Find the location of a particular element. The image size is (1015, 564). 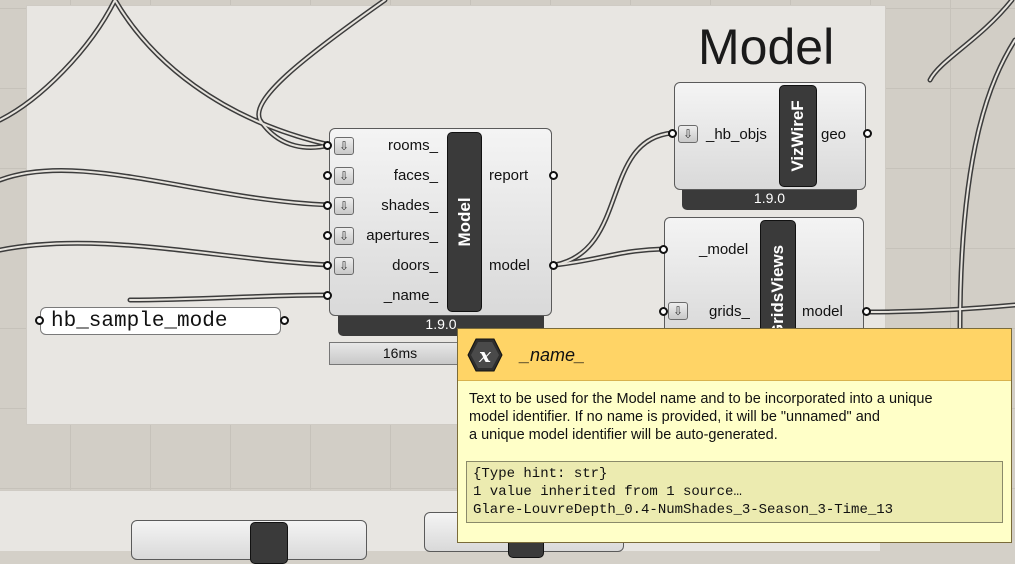

model-component is located at coordinates (440, 222).